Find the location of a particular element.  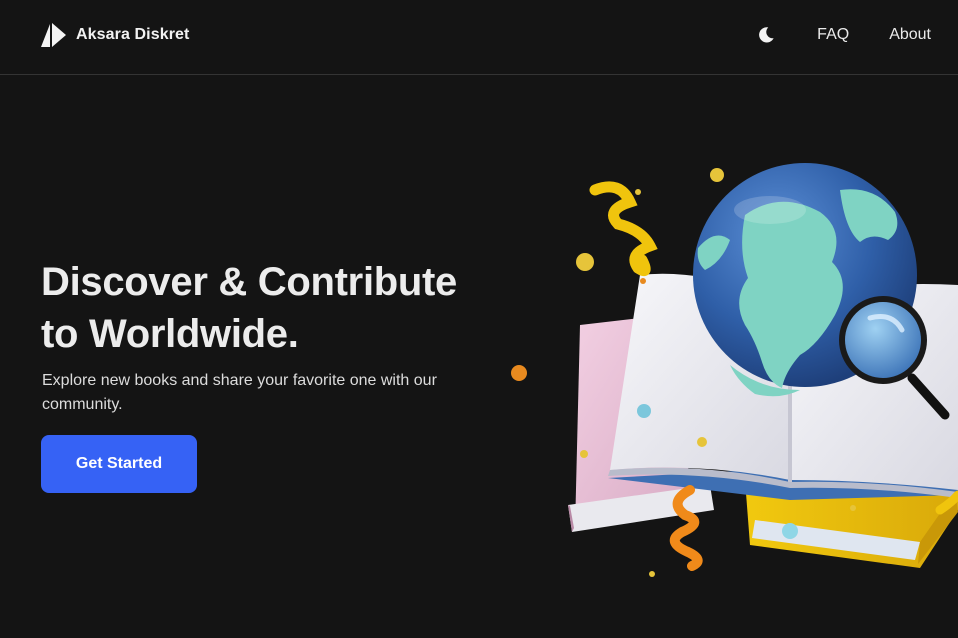

navbar: Aksara Diskret FAQ About is located at coordinates (479, 37).